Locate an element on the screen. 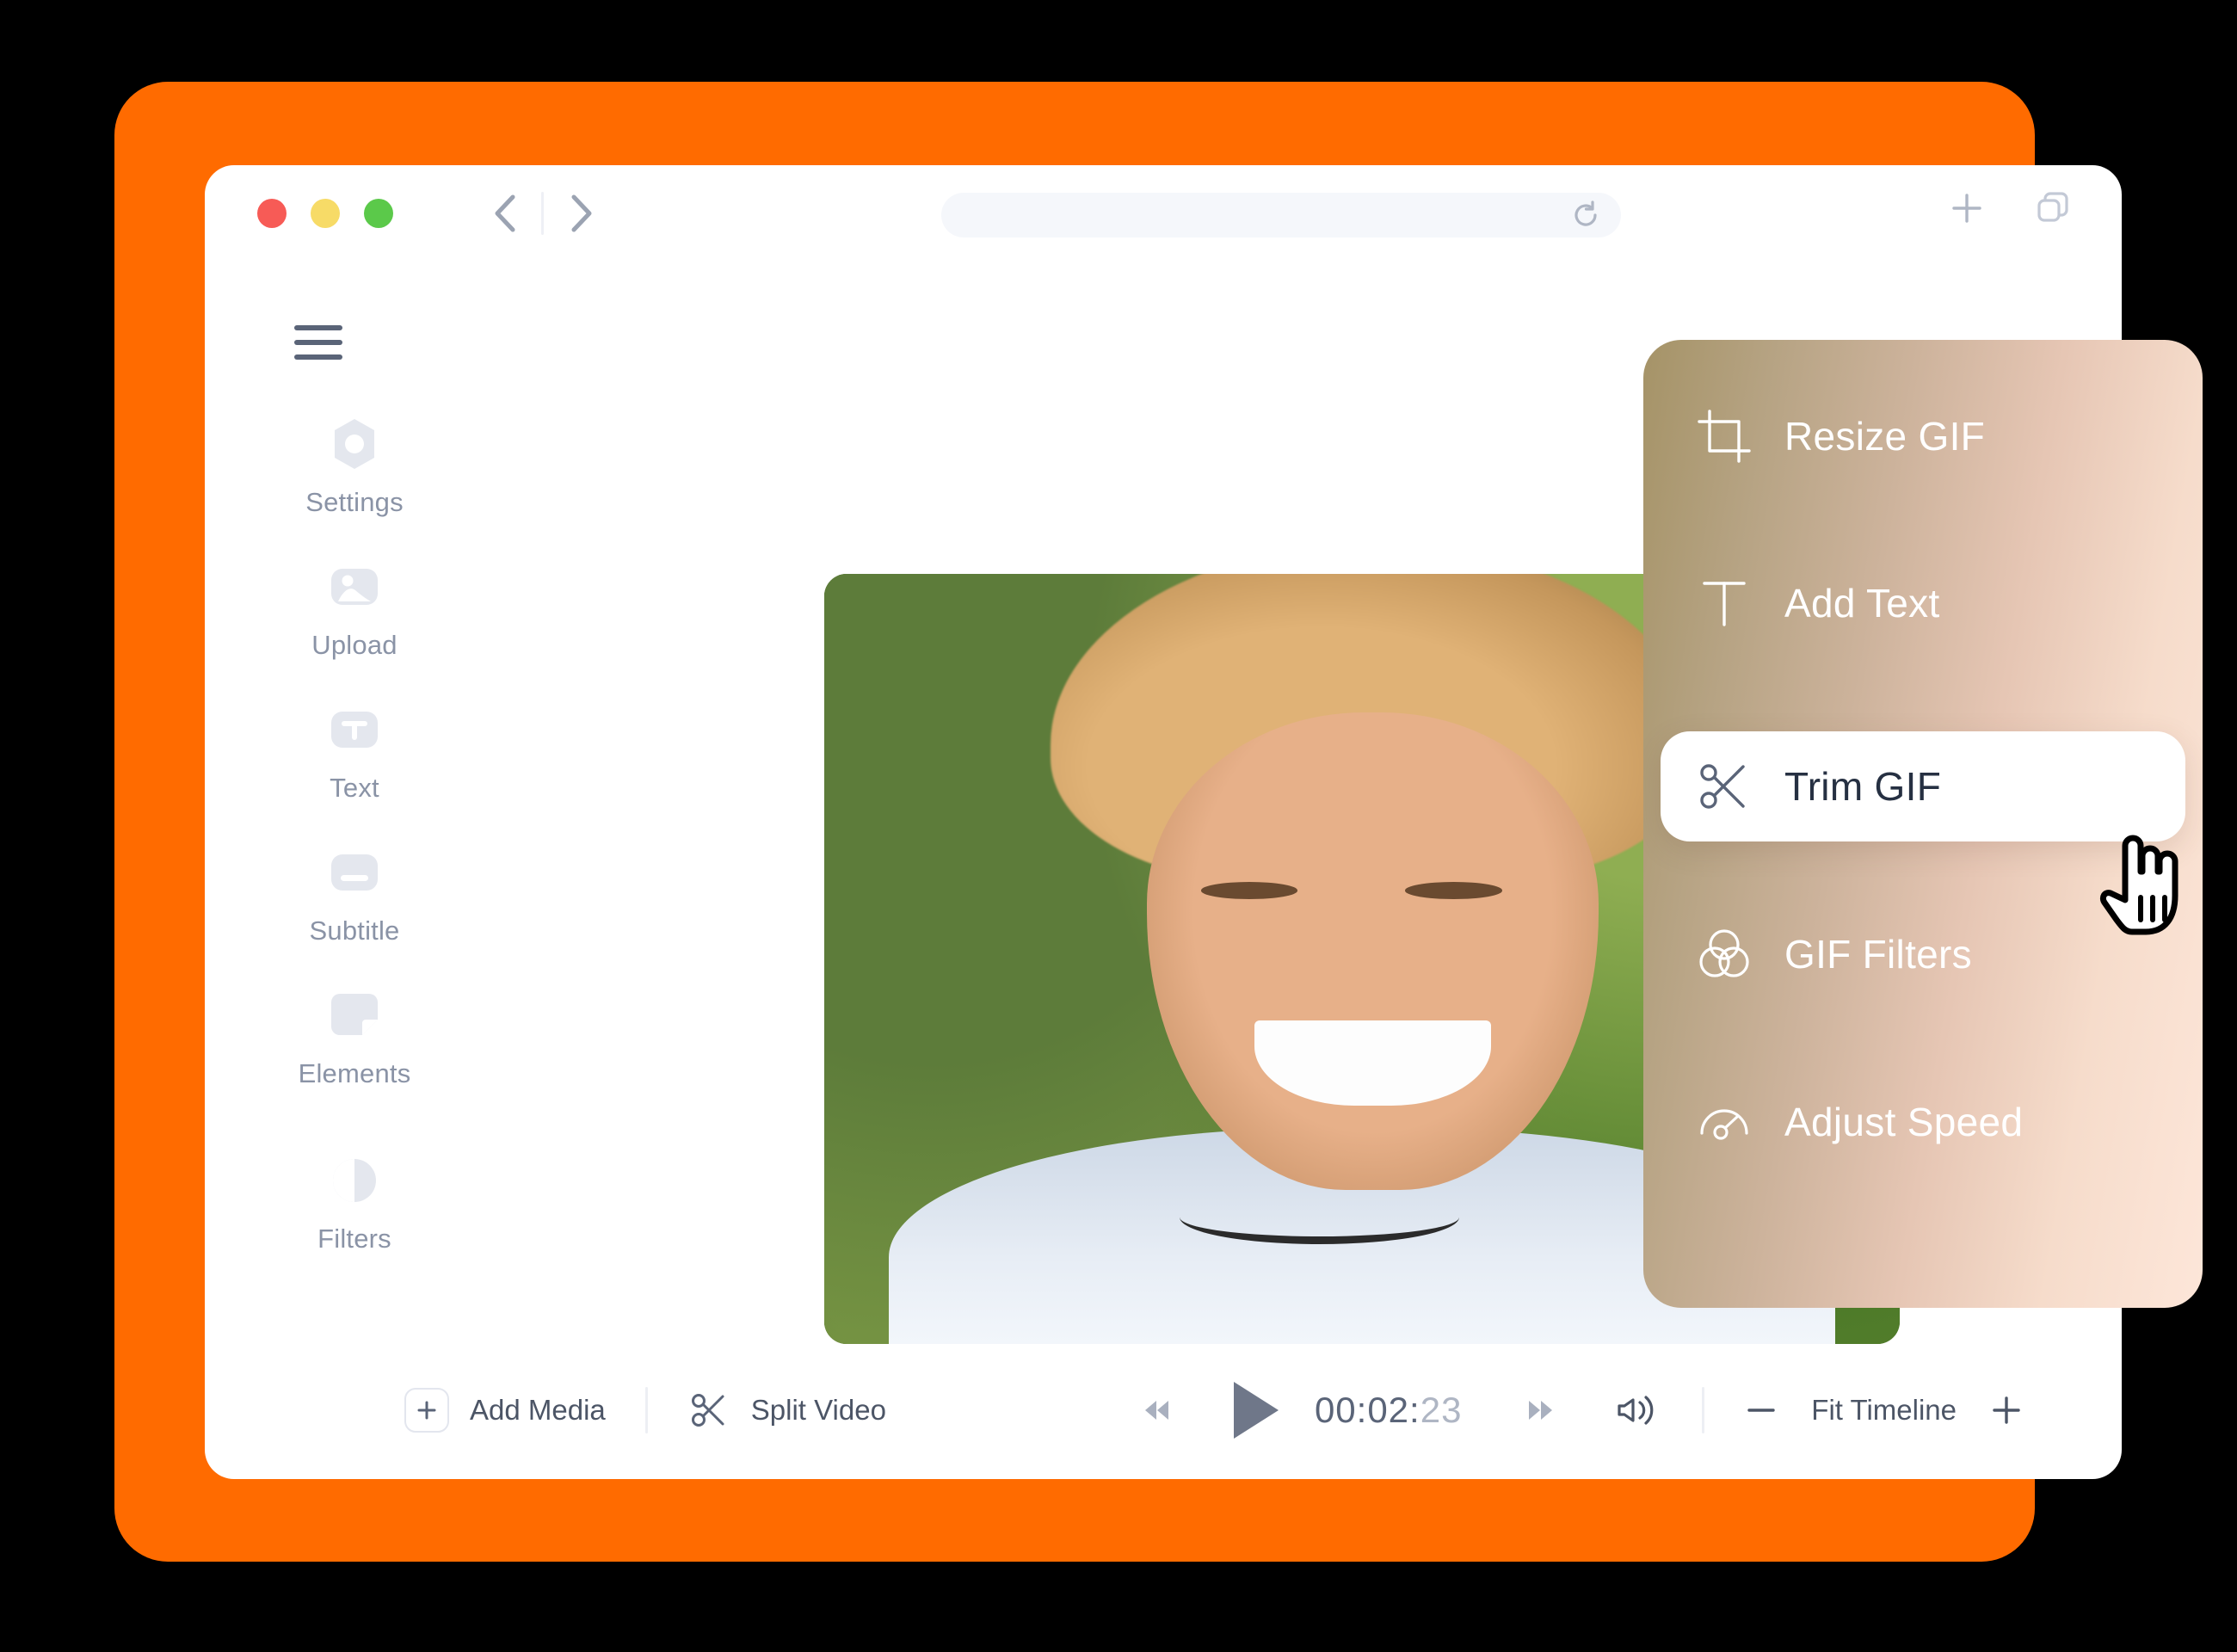 This screenshot has height=1652, width=2237. toolbar-left-group: Add Media Split Video is located at coordinates (645, 1410).